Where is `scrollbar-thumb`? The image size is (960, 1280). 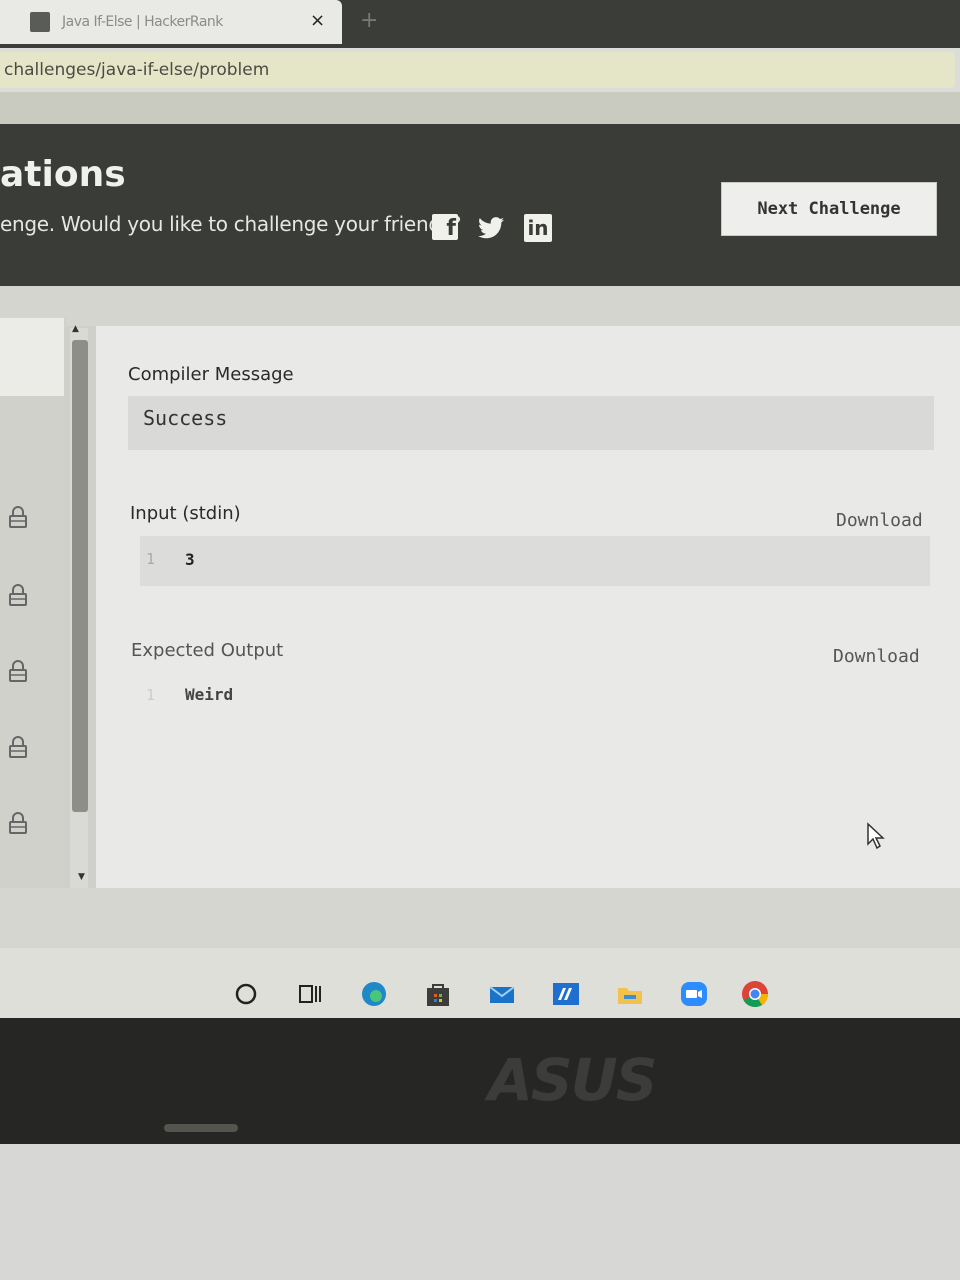 scrollbar-thumb is located at coordinates (80, 576).